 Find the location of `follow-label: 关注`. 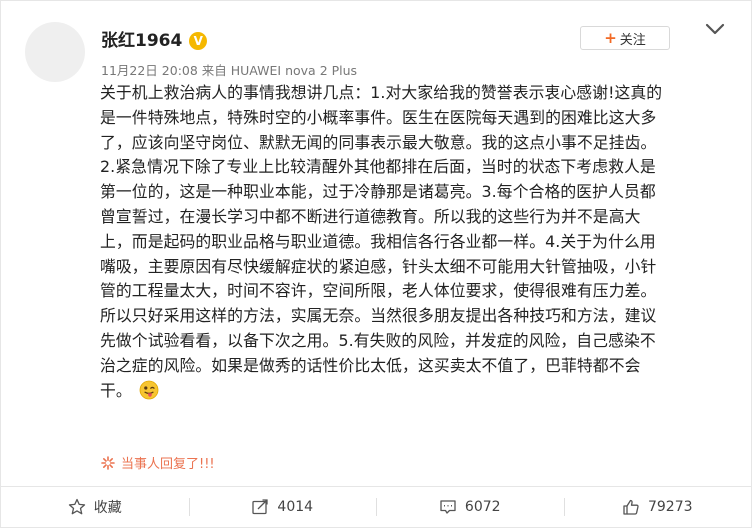

follow-label: 关注 is located at coordinates (632, 40).